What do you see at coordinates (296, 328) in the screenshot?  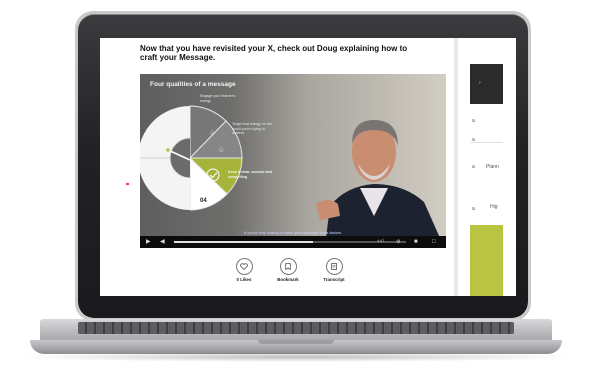 I see `laptop-keyboard` at bounding box center [296, 328].